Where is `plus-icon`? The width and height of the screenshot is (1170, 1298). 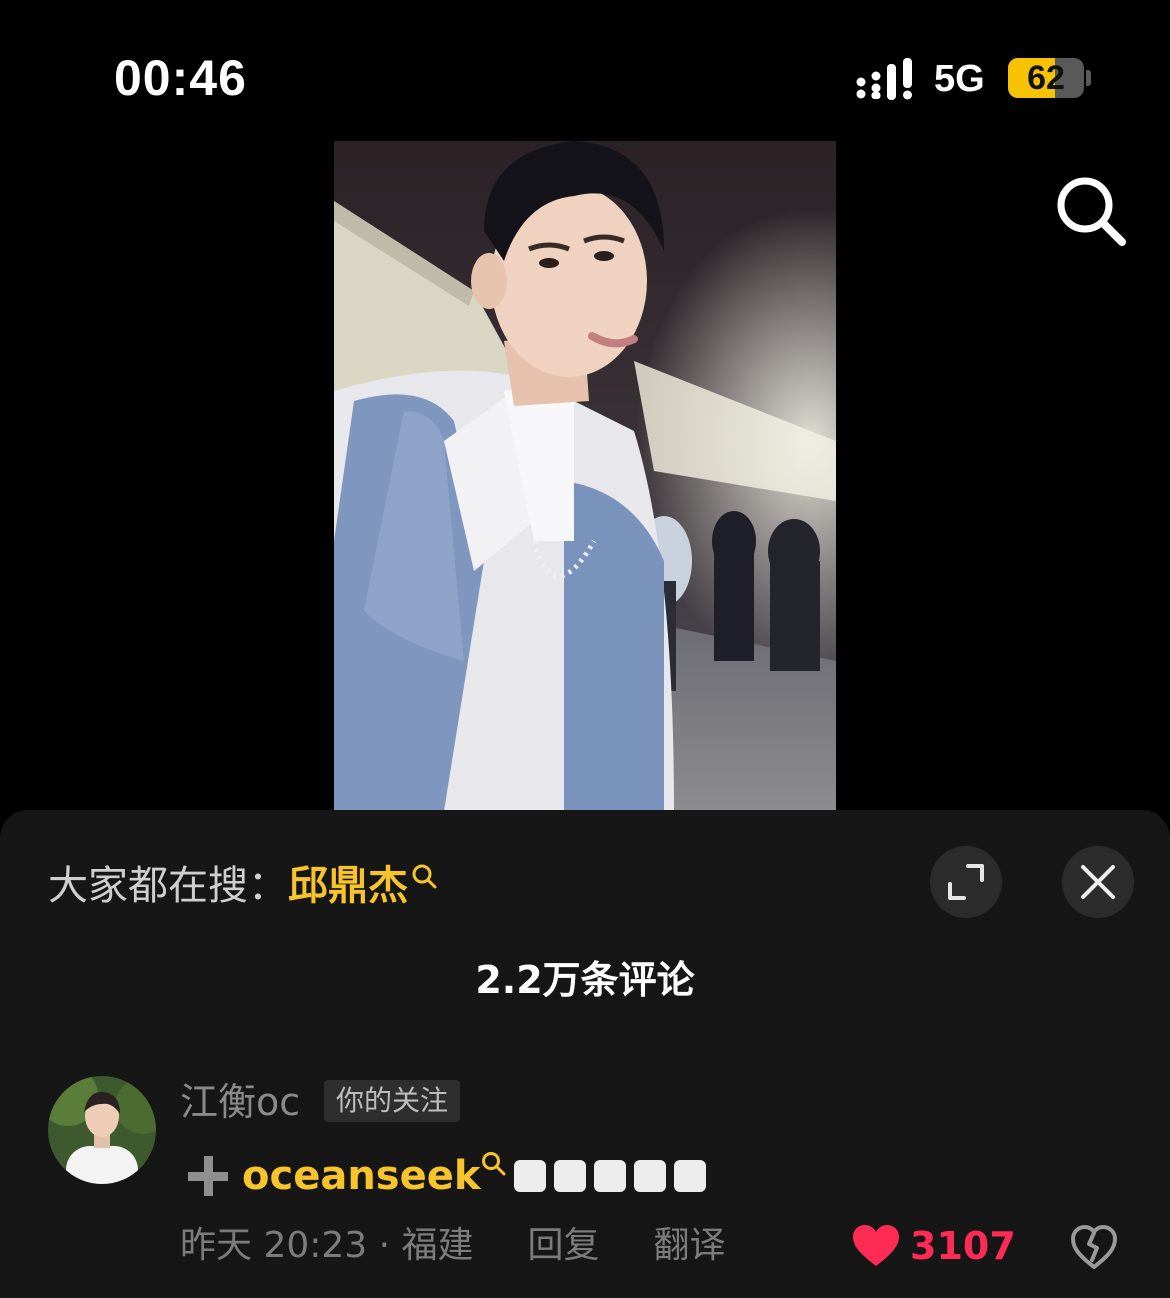
plus-icon is located at coordinates (208, 1176).